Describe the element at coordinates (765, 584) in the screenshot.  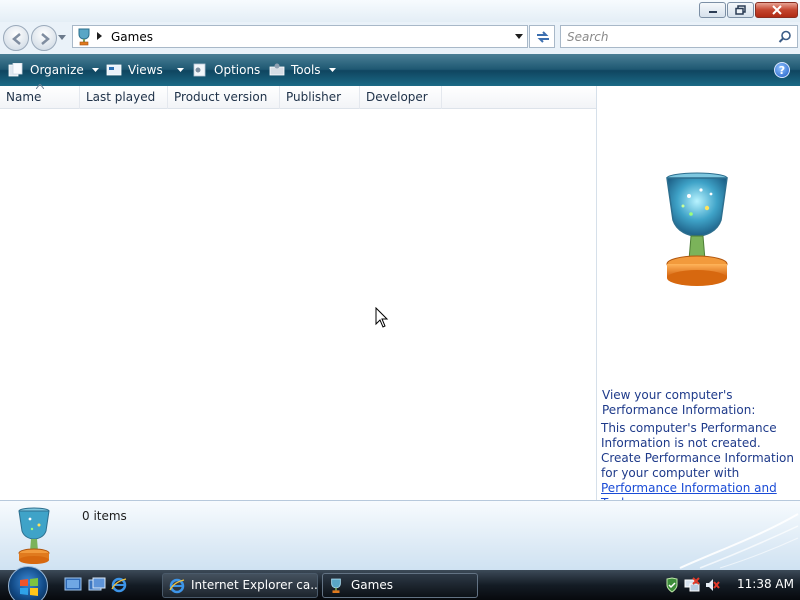
I see `clock: 11:38 AM` at that location.